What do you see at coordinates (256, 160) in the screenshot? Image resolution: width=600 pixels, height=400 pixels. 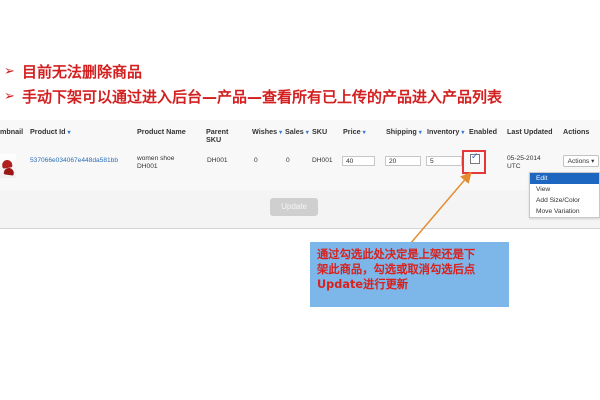 I see `wishes-value: 0` at bounding box center [256, 160].